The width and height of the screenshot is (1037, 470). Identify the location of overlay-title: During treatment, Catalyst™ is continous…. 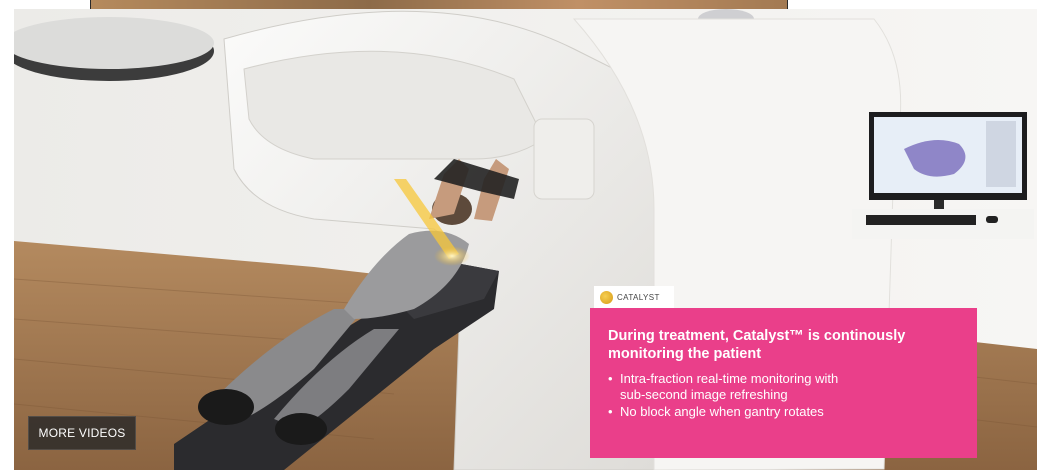
(783, 345).